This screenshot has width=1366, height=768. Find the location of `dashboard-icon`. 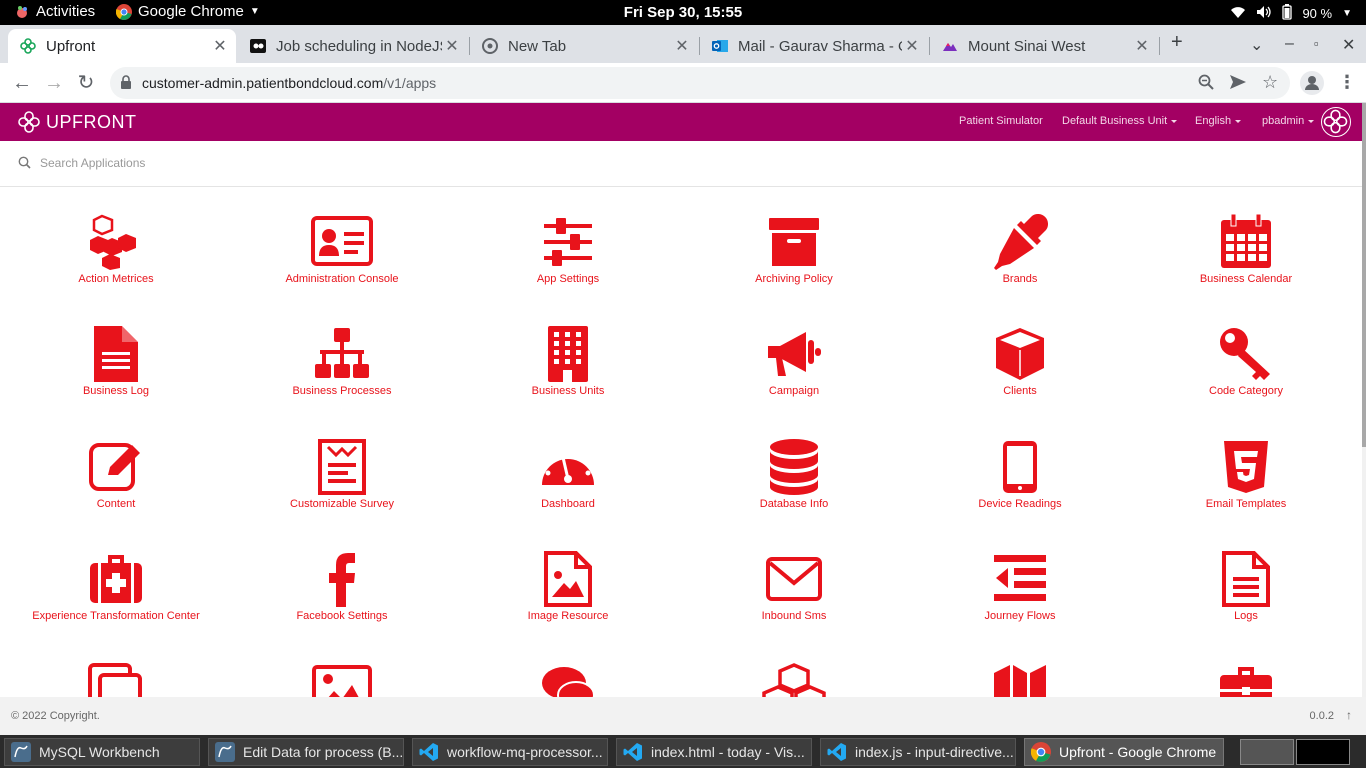

dashboard-icon is located at coordinates (568, 465).